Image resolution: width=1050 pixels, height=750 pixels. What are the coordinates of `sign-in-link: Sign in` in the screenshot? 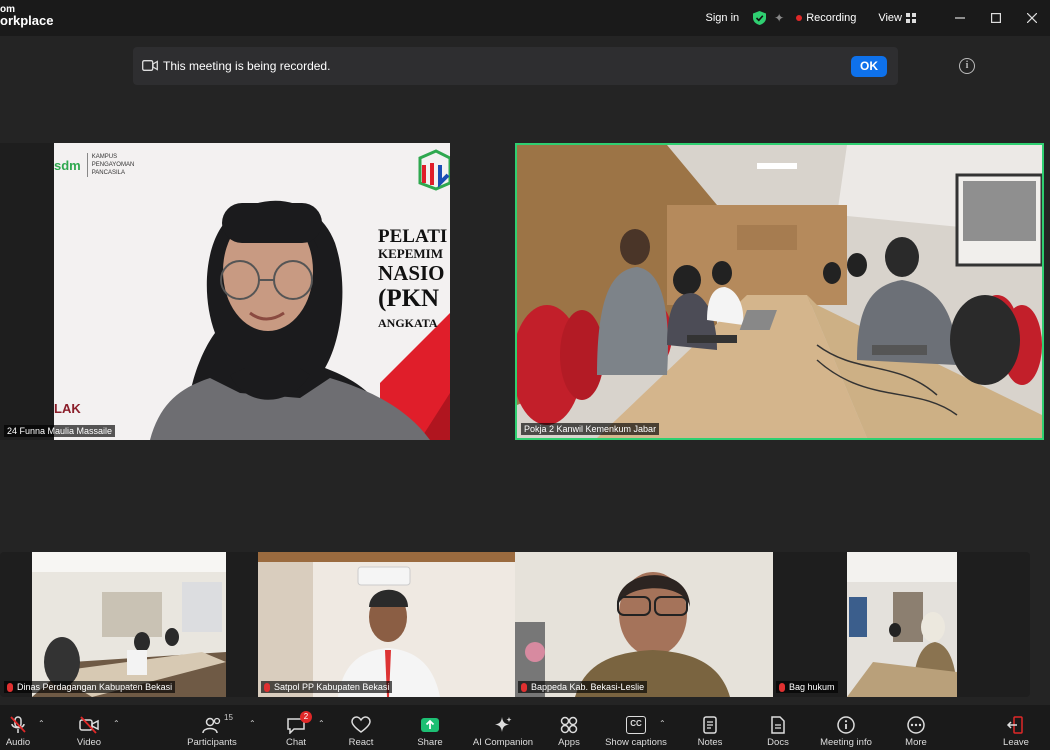 It's located at (723, 18).